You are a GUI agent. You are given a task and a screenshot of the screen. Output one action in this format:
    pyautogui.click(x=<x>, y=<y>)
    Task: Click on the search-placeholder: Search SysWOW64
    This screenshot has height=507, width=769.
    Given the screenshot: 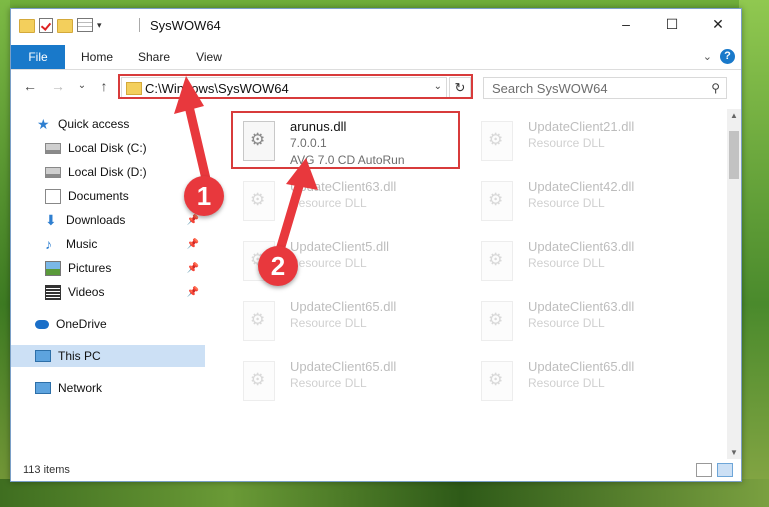 What is the action you would take?
    pyautogui.click(x=550, y=88)
    